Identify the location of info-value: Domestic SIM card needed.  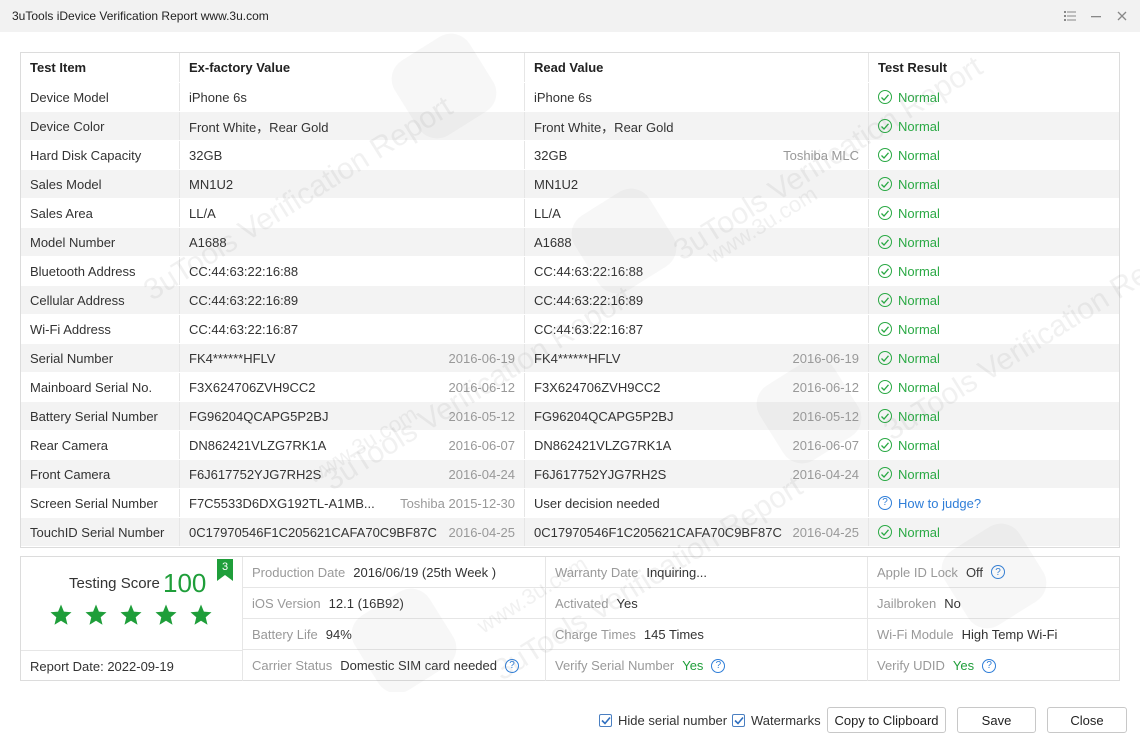
(418, 665).